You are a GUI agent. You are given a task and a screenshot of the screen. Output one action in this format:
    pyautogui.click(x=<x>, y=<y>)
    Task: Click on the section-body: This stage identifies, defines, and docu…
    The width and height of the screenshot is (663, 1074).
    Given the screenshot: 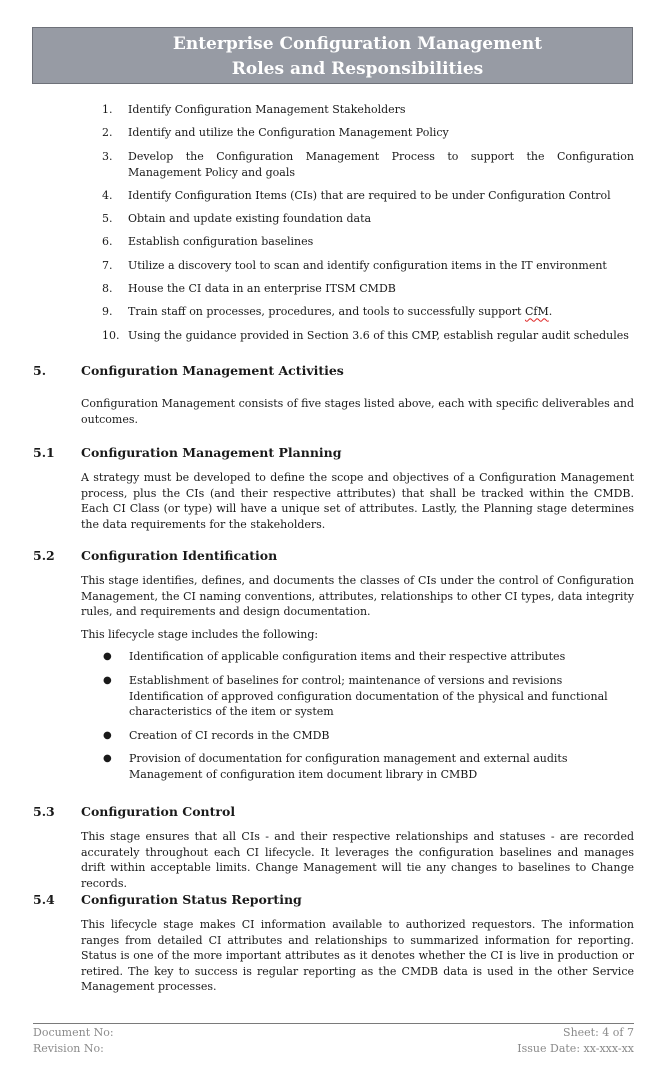 What is the action you would take?
    pyautogui.click(x=357, y=607)
    